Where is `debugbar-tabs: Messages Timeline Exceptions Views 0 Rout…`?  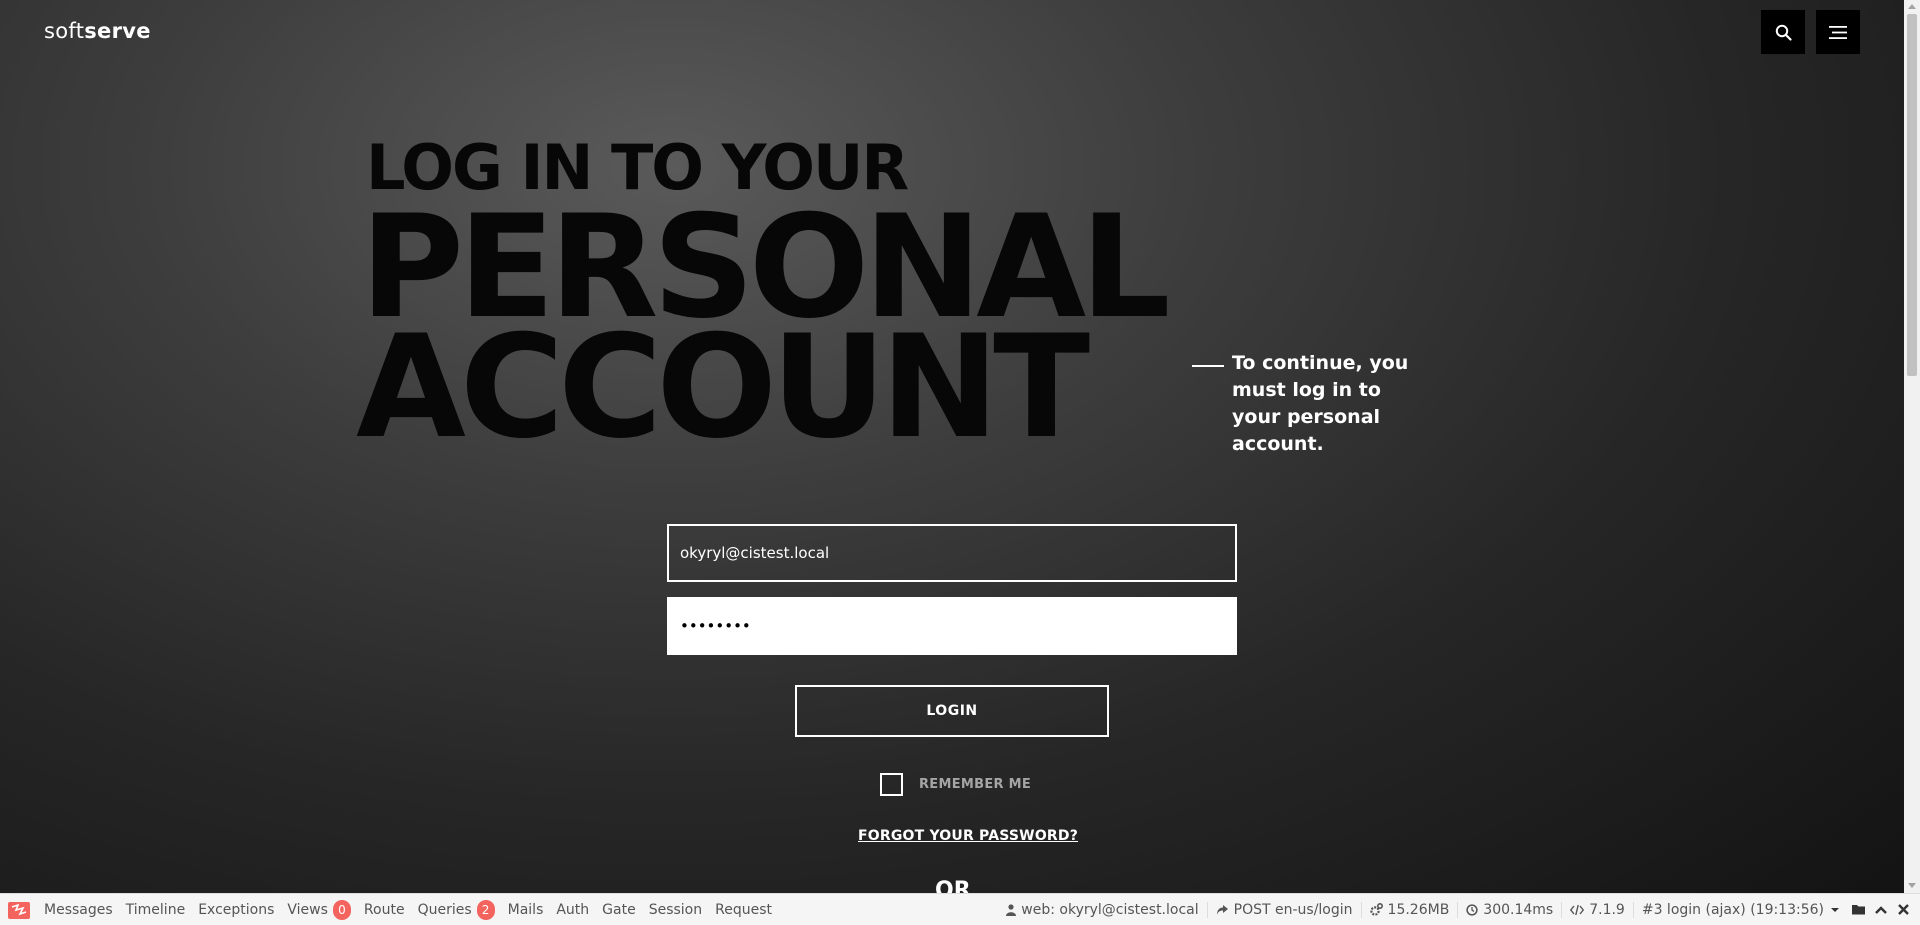 debugbar-tabs: Messages Timeline Exceptions Views 0 Rout… is located at coordinates (414, 909).